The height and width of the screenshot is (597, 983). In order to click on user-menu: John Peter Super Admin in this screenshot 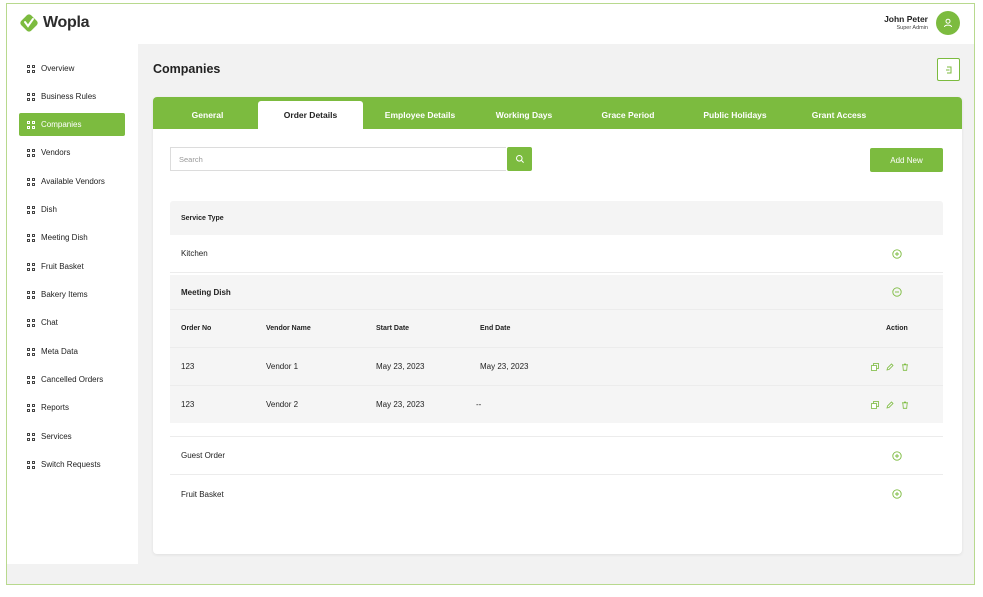, I will do `click(922, 23)`.